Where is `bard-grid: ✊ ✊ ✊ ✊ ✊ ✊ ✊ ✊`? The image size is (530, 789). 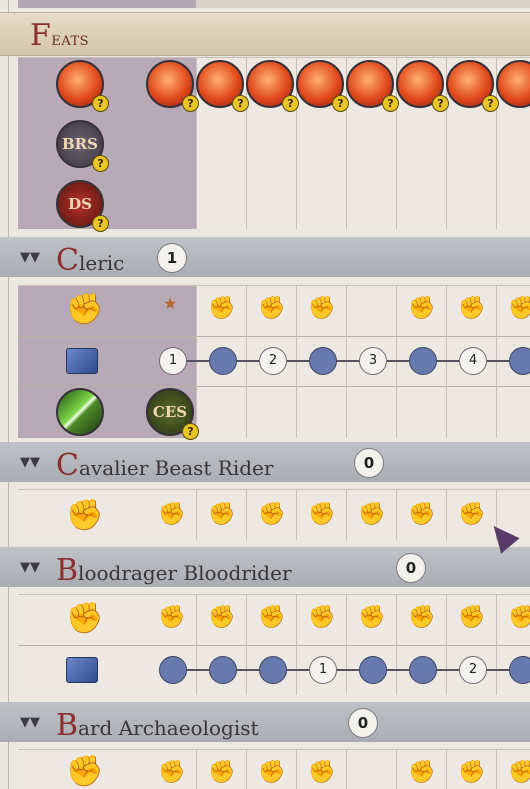
bard-grid: ✊ ✊ ✊ ✊ ✊ ✊ ✊ ✊ is located at coordinates (274, 769).